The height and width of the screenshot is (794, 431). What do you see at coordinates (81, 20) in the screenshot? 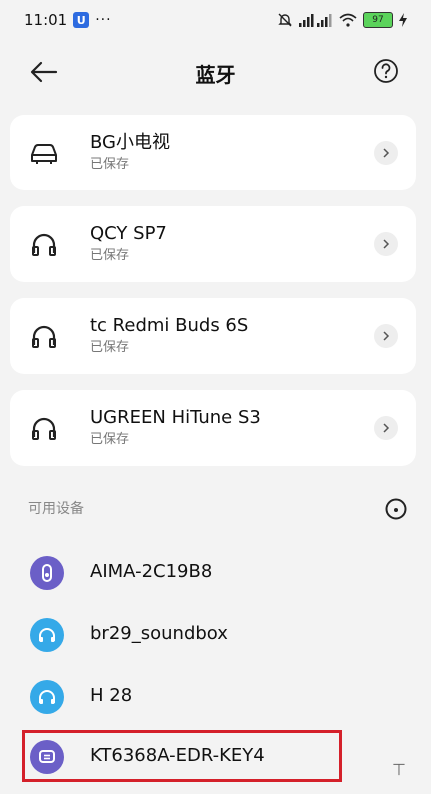
I see `app-badge-icon: U` at bounding box center [81, 20].